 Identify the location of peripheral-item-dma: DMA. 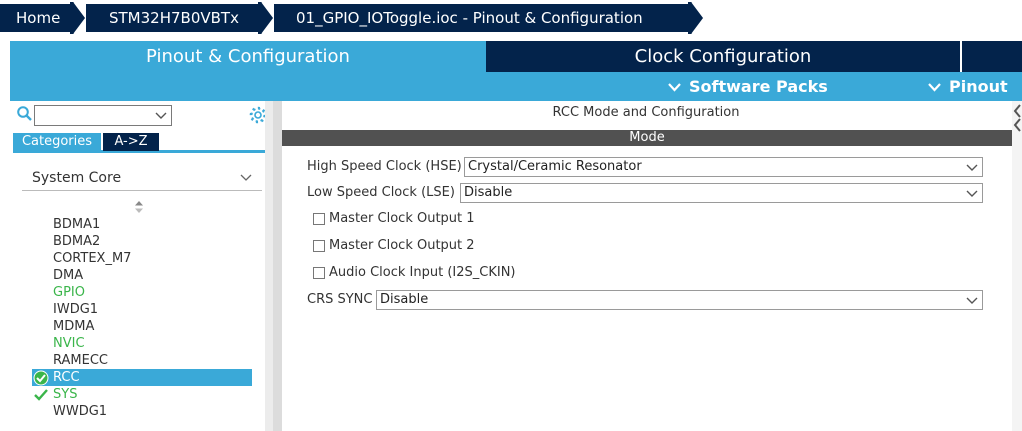
(142, 275).